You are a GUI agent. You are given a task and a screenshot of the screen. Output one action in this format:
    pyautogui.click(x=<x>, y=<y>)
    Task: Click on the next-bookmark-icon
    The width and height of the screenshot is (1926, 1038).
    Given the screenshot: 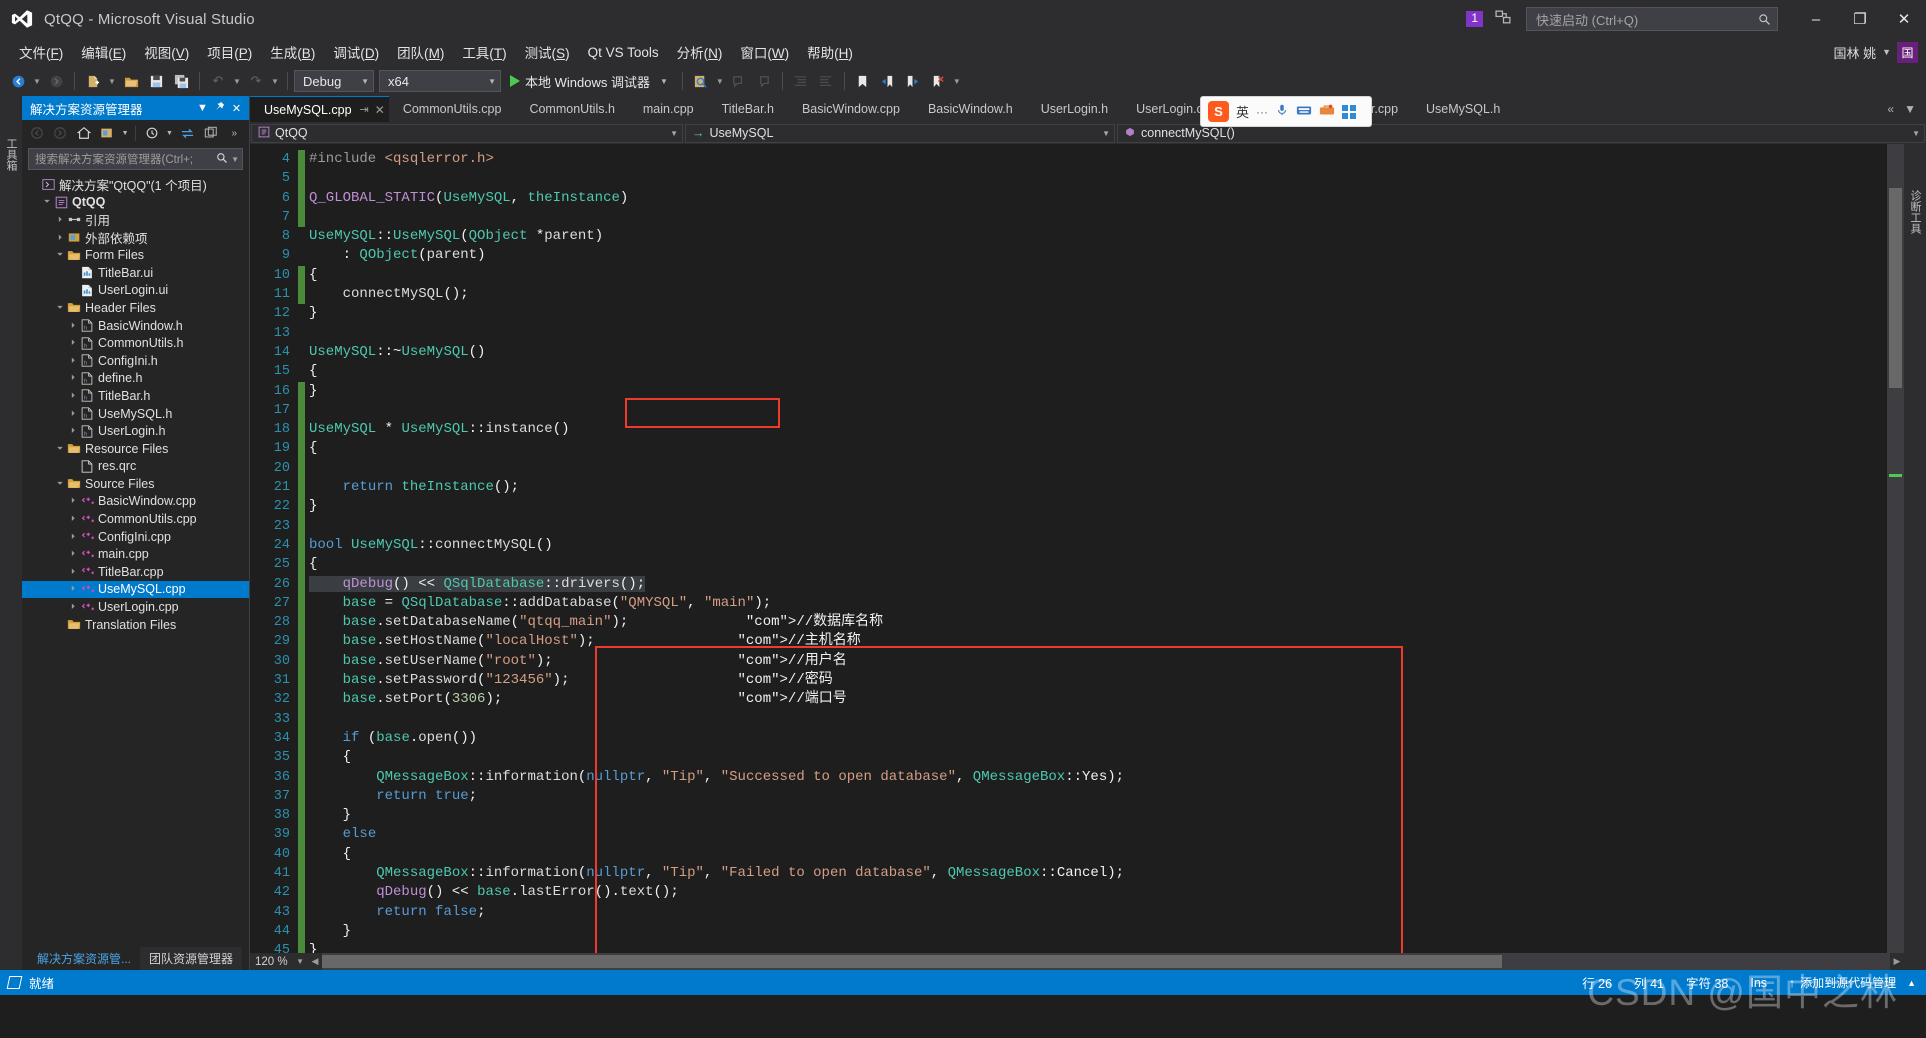 What is the action you would take?
    pyautogui.click(x=913, y=81)
    